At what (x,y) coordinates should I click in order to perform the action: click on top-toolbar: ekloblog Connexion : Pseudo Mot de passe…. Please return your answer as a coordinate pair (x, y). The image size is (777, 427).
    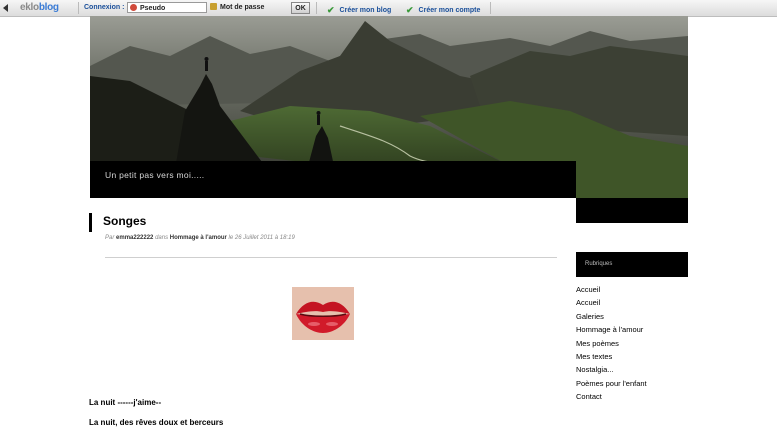
    Looking at the image, I should click on (388, 8).